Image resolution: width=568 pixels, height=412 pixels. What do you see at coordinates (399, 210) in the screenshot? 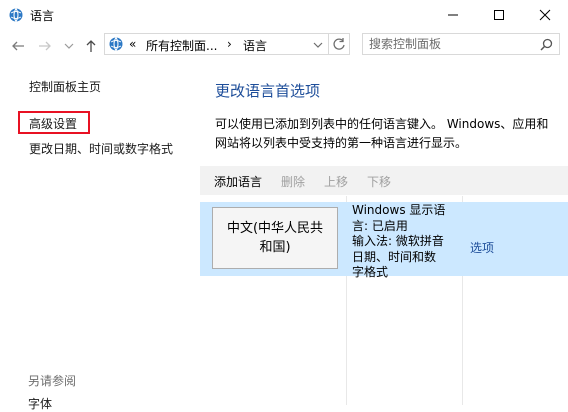
I see `info-line: Windows 显示语` at bounding box center [399, 210].